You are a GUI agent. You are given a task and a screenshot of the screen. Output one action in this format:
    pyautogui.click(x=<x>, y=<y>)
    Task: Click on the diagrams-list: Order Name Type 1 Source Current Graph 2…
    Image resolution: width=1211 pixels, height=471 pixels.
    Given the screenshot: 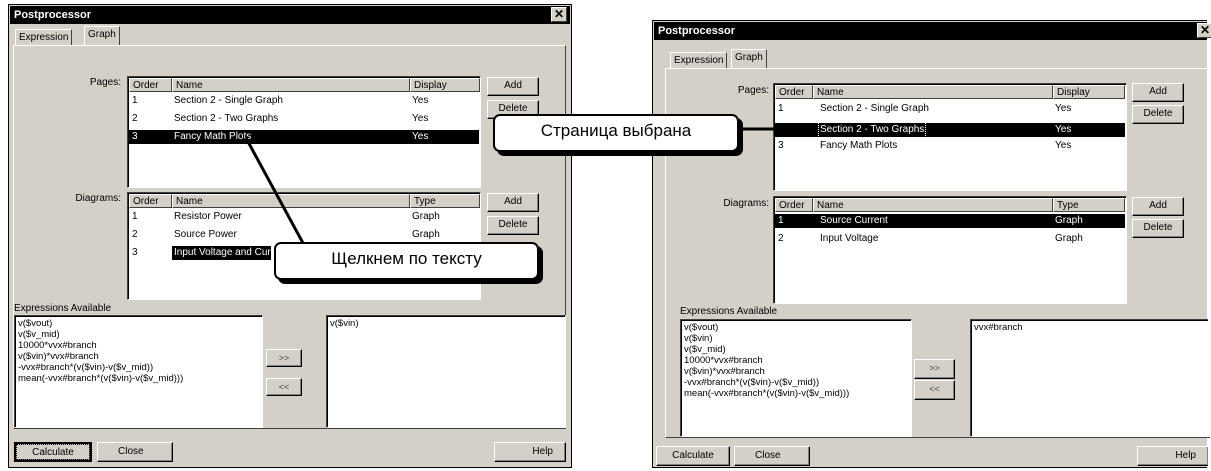 What is the action you would take?
    pyautogui.click(x=950, y=250)
    